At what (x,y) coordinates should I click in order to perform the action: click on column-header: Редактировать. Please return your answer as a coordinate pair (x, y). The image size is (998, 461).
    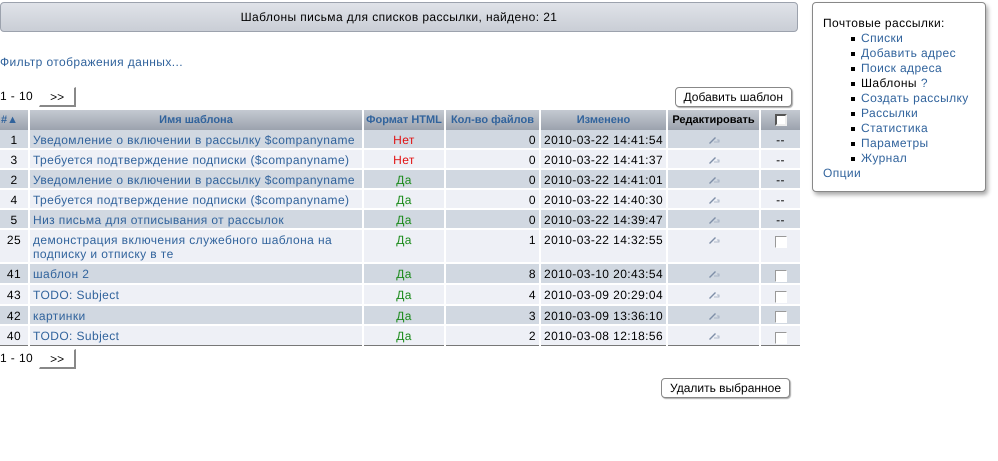
    Looking at the image, I should click on (713, 120).